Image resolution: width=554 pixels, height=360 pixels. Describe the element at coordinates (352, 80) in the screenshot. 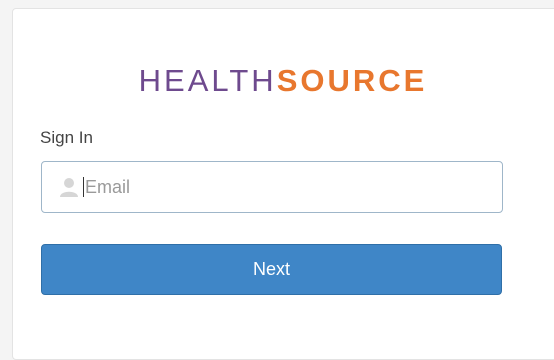

I see `logo-text-source: SOURCE` at that location.